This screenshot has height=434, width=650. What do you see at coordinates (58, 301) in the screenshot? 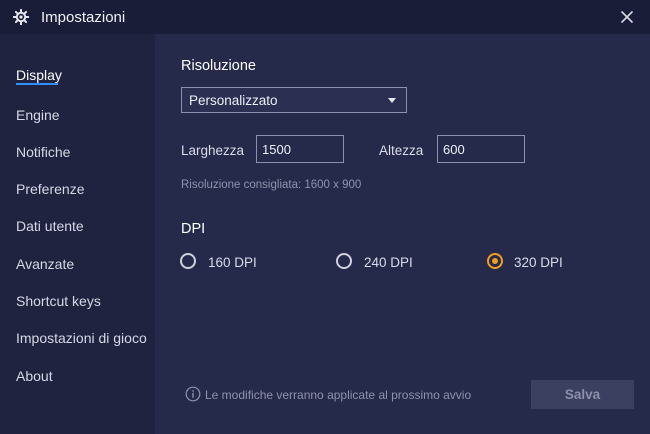
I see `sidebar-item-shortcut-keys: Shortcut keys` at bounding box center [58, 301].